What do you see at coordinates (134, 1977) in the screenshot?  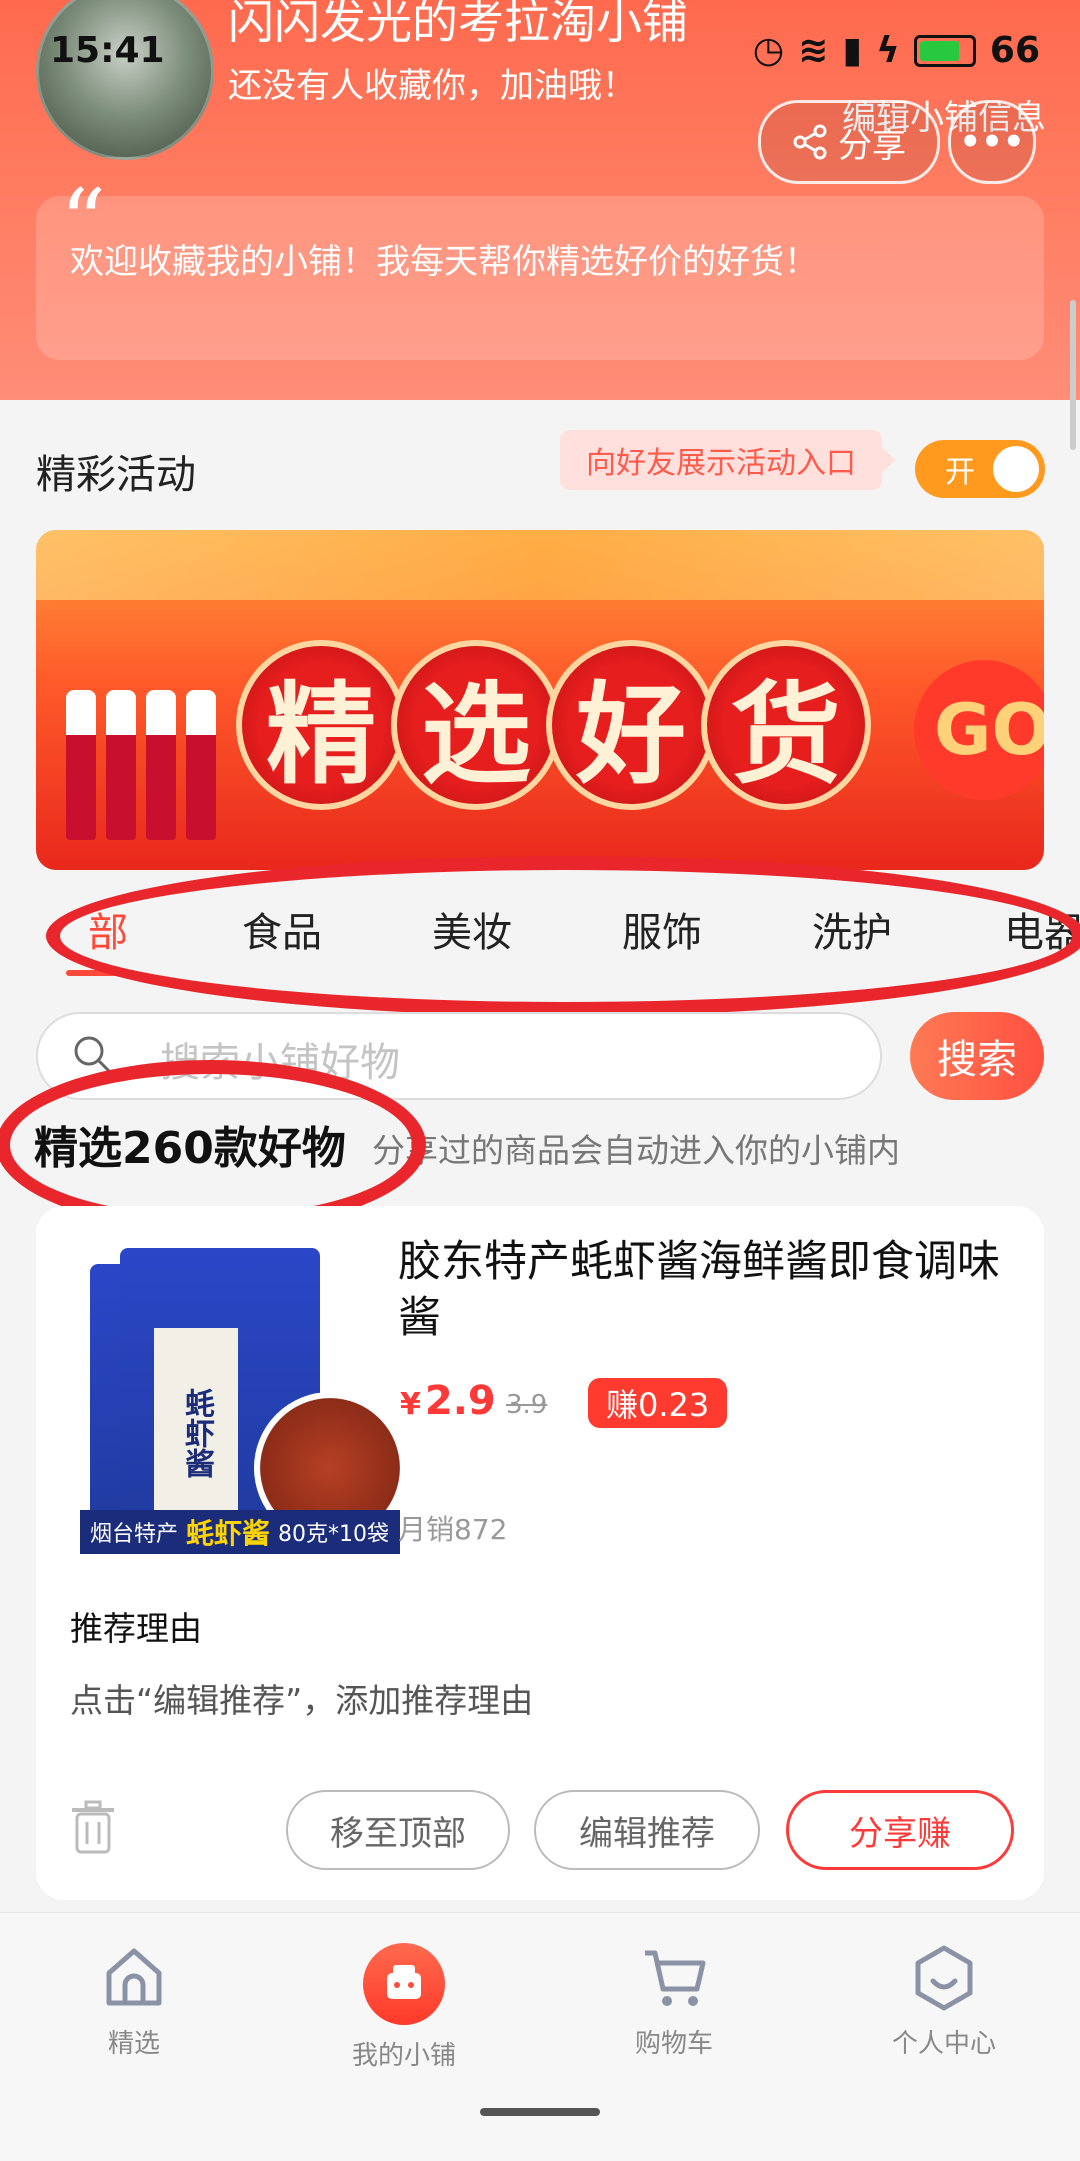 I see `home-icon` at bounding box center [134, 1977].